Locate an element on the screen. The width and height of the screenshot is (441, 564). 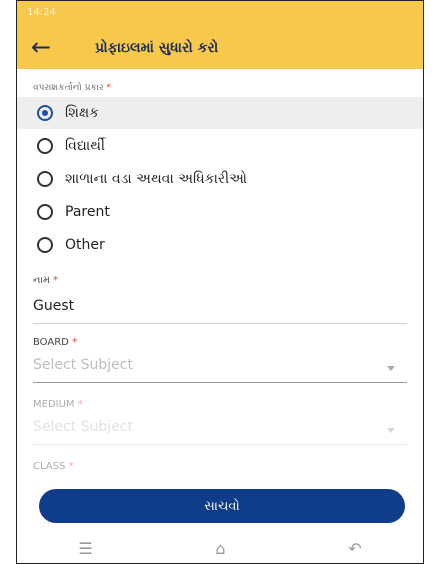
status-bar: 14:24 is located at coordinates (220, 14).